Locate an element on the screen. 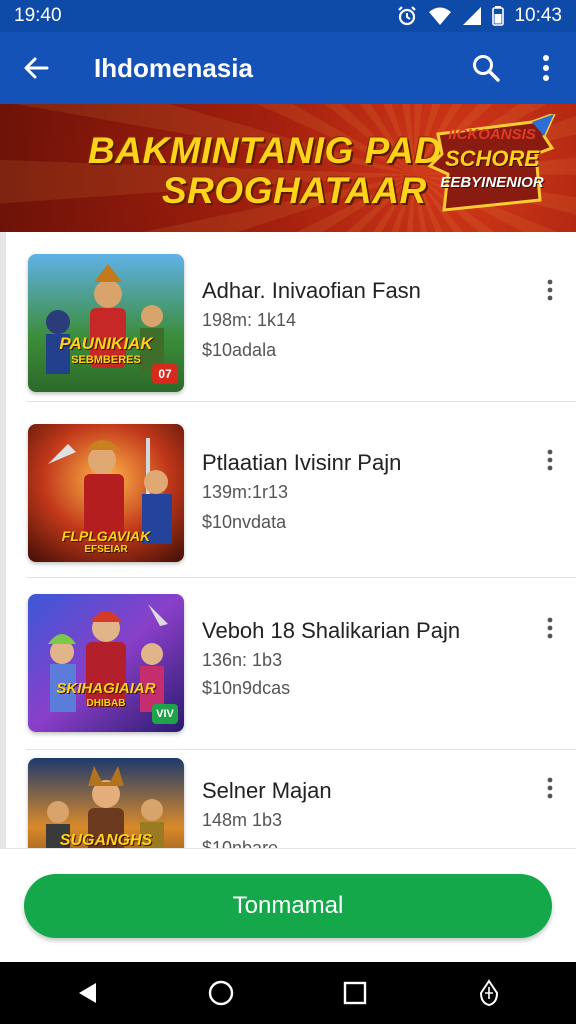 This screenshot has height=1024, width=576. item-thumbnail: PAUNIKIAK SEBMBERES 07 is located at coordinates (106, 323).